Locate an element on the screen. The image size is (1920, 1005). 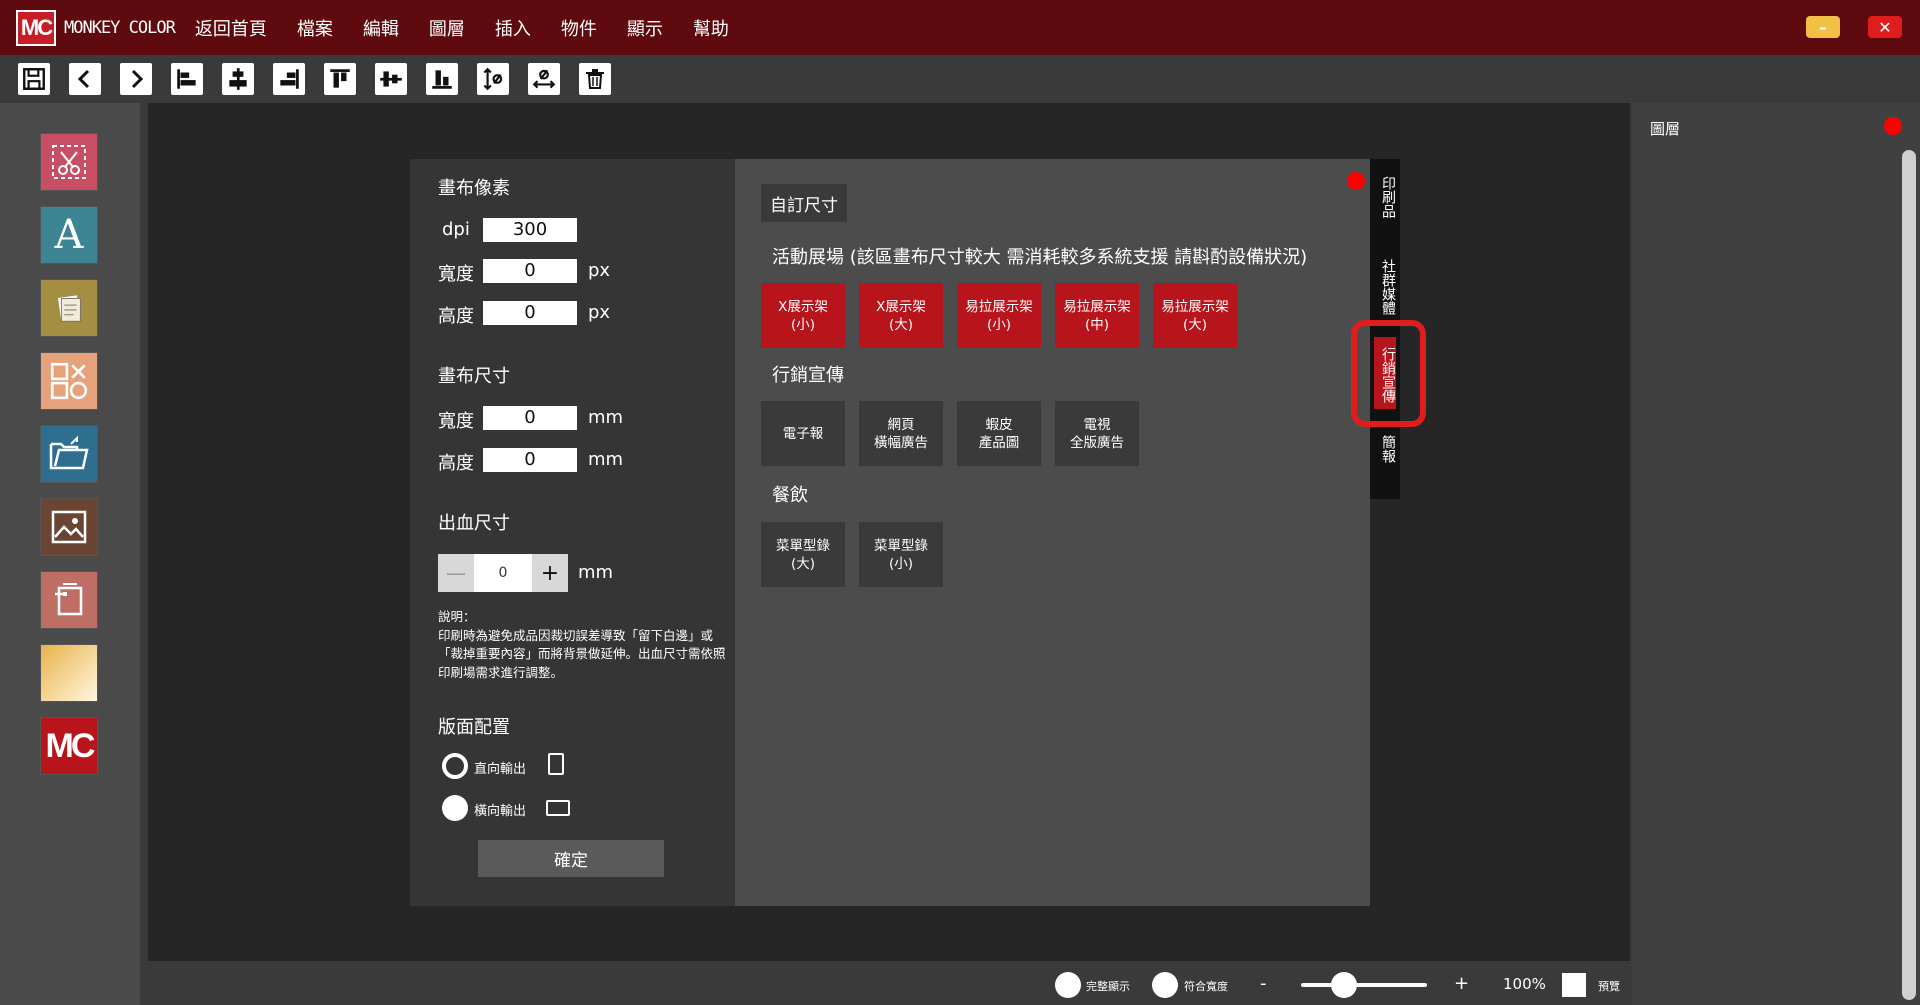
align-middle-icon is located at coordinates (391, 79).